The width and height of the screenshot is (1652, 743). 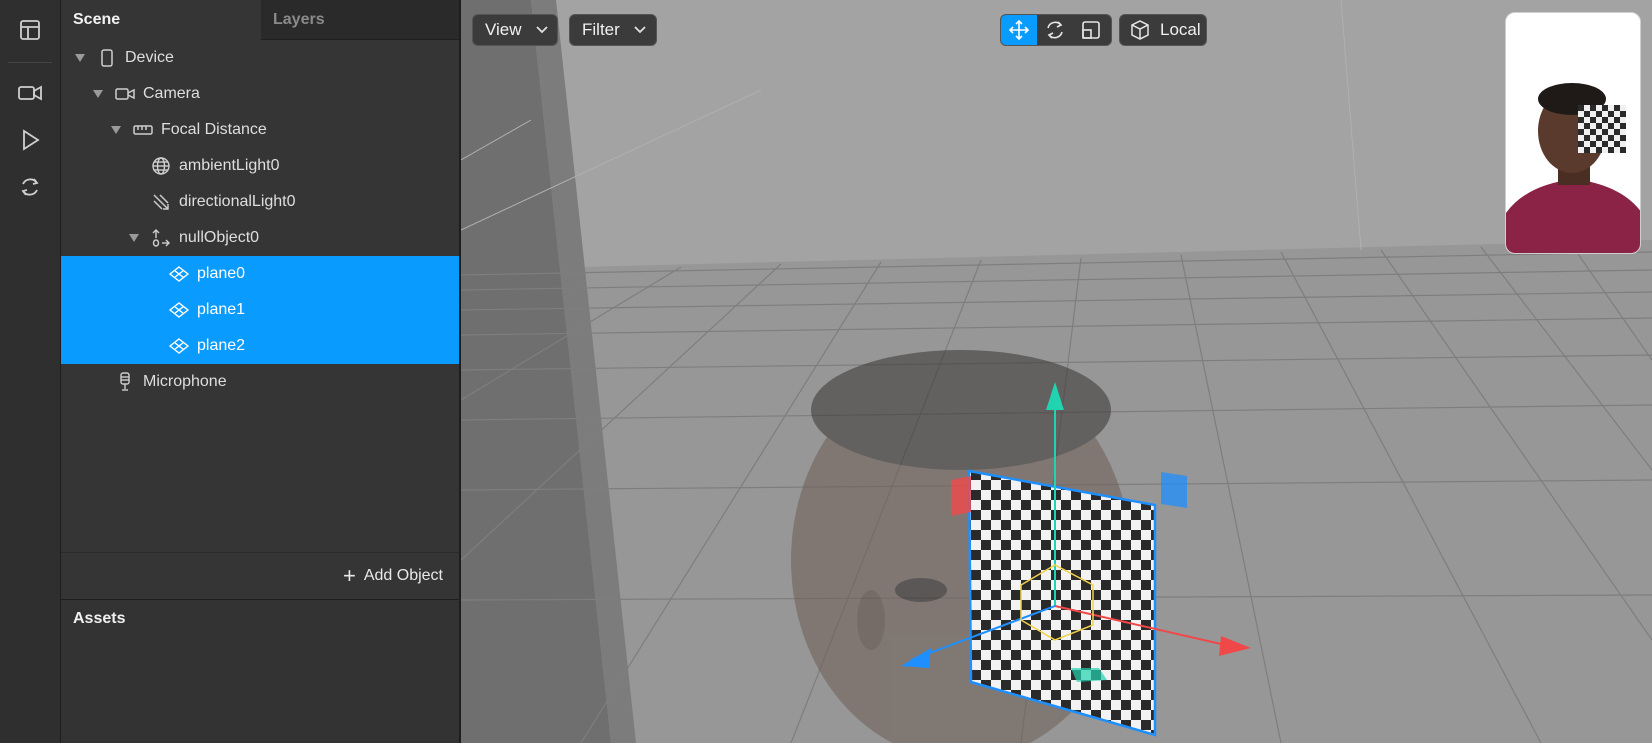 I want to click on directional-light-icon, so click(x=161, y=202).